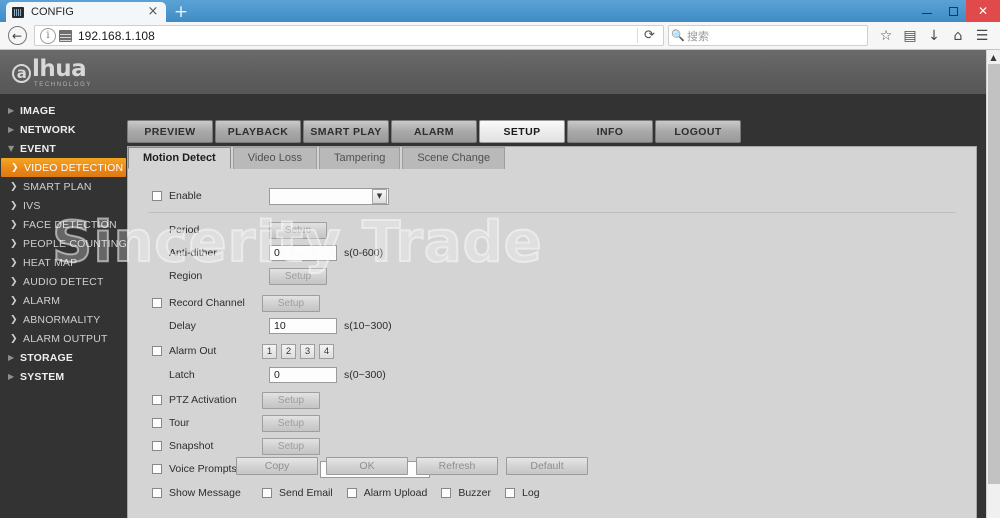 The height and width of the screenshot is (518, 1000). What do you see at coordinates (269, 351) in the screenshot?
I see `alarm-out-channel-1: 1` at bounding box center [269, 351].